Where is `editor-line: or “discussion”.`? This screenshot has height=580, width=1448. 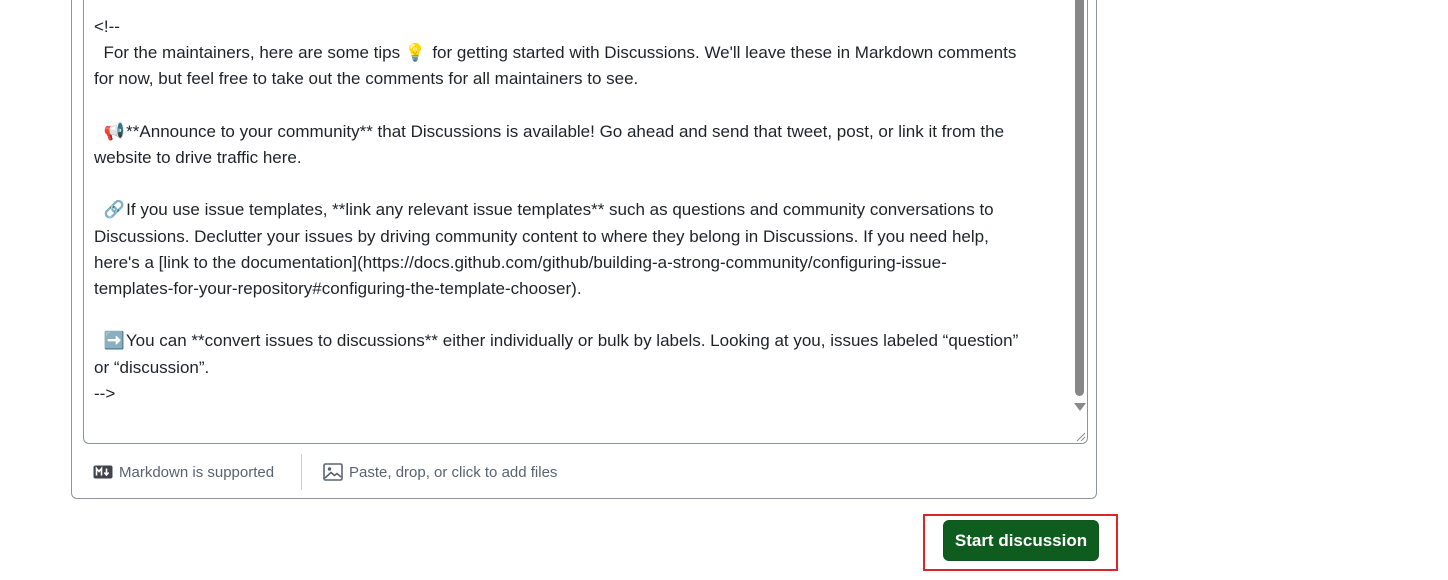
editor-line: or “discussion”. is located at coordinates (574, 368).